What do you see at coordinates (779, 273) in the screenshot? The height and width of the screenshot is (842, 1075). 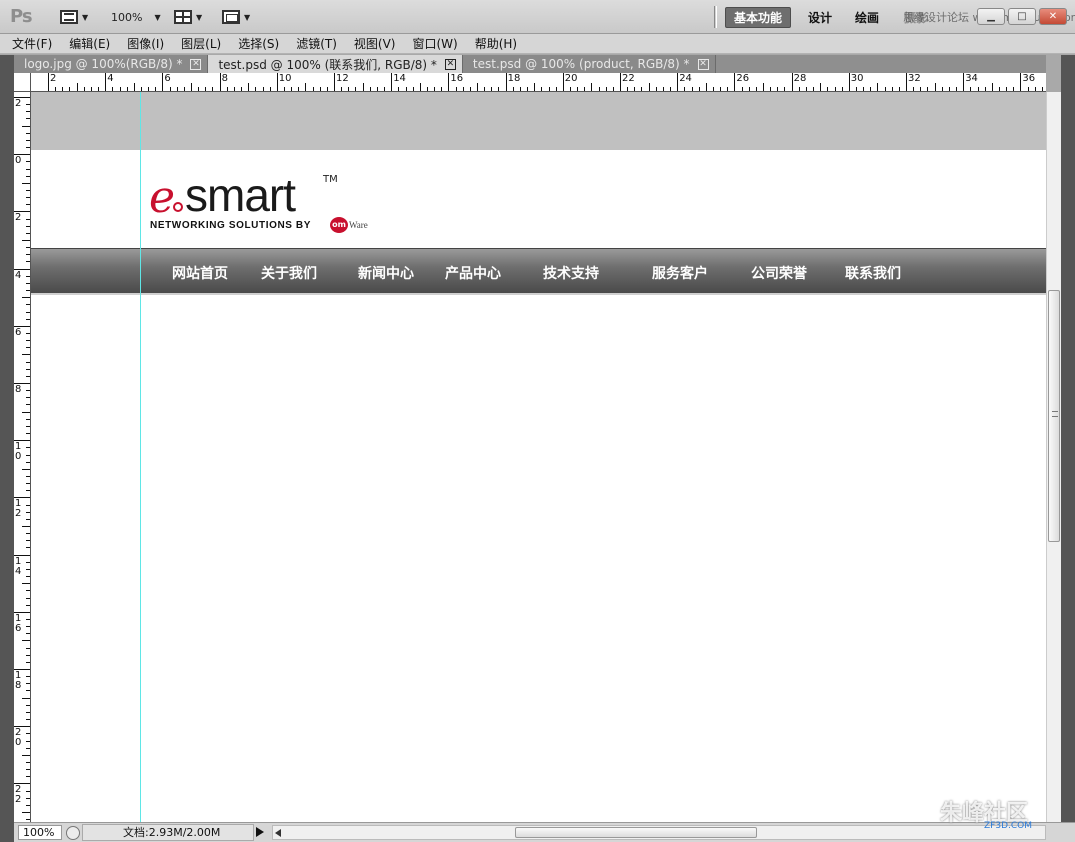 I see `nav-item-honors: 公司荣誉` at bounding box center [779, 273].